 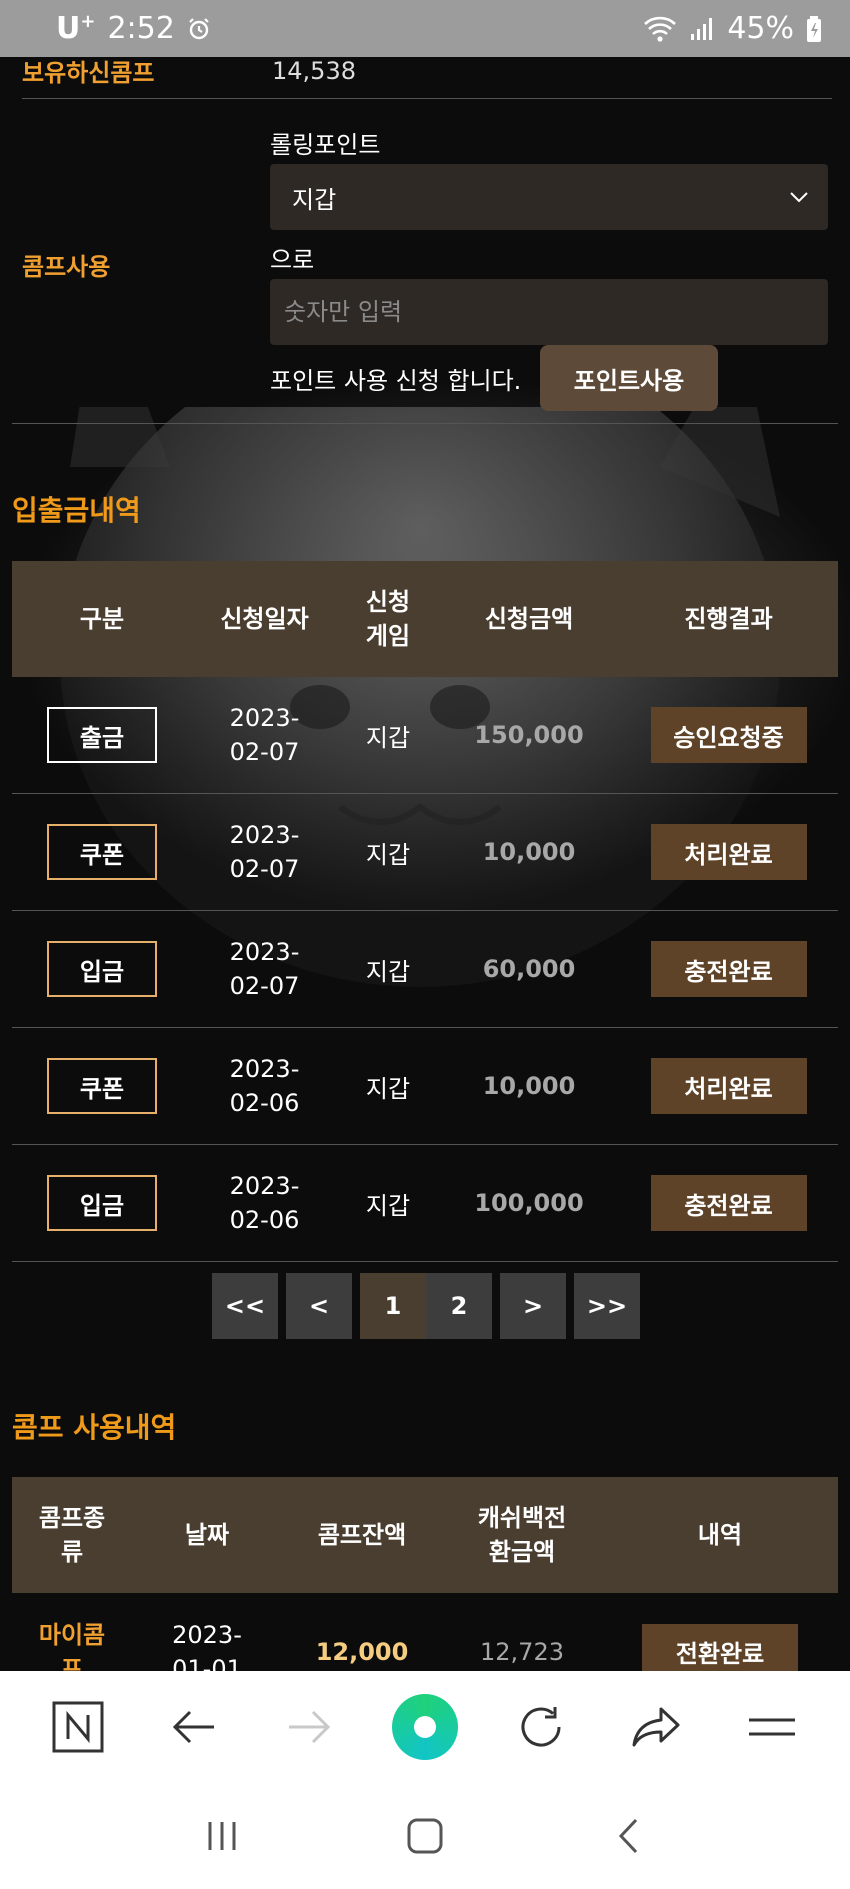 I want to click on header-amount: 신청금액, so click(x=529, y=619).